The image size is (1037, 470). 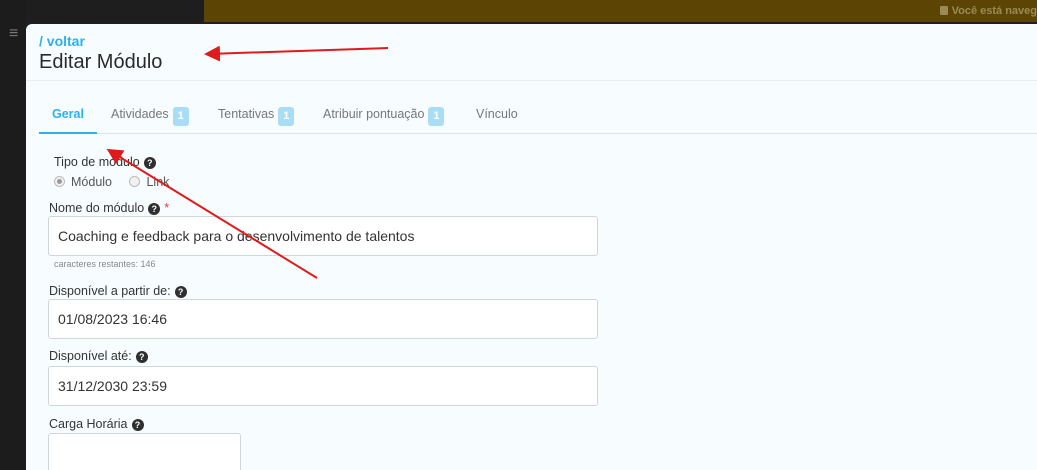 I want to click on module-type-label: Tipo de módulo?, so click(x=105, y=162).